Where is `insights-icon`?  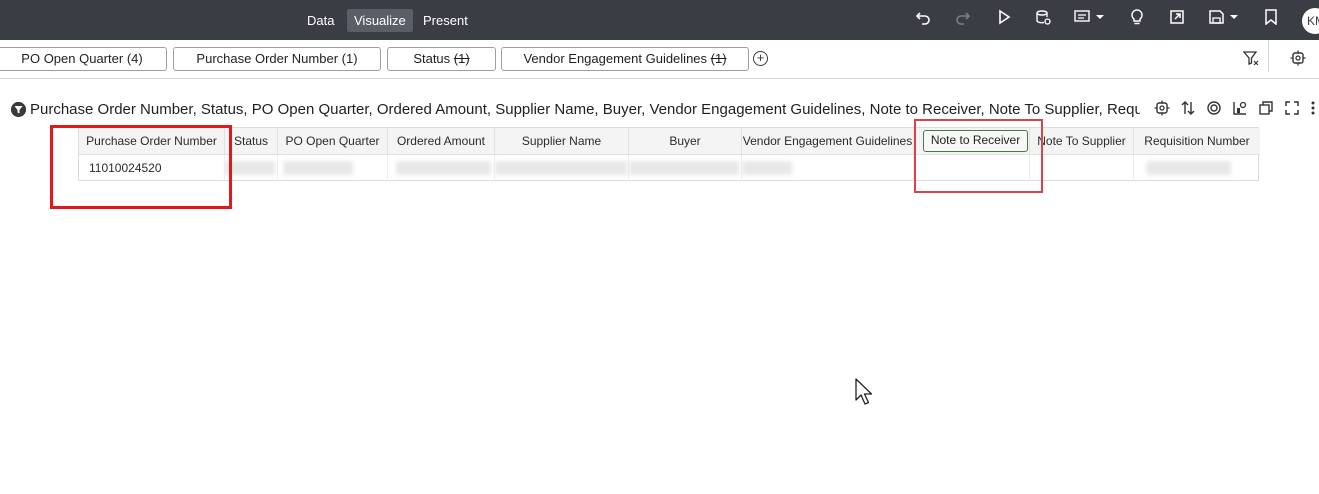 insights-icon is located at coordinates (1137, 20).